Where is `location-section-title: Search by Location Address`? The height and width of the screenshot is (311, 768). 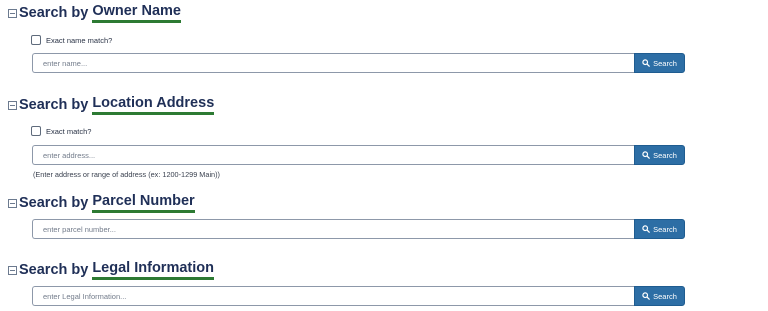
location-section-title: Search by Location Address is located at coordinates (111, 105).